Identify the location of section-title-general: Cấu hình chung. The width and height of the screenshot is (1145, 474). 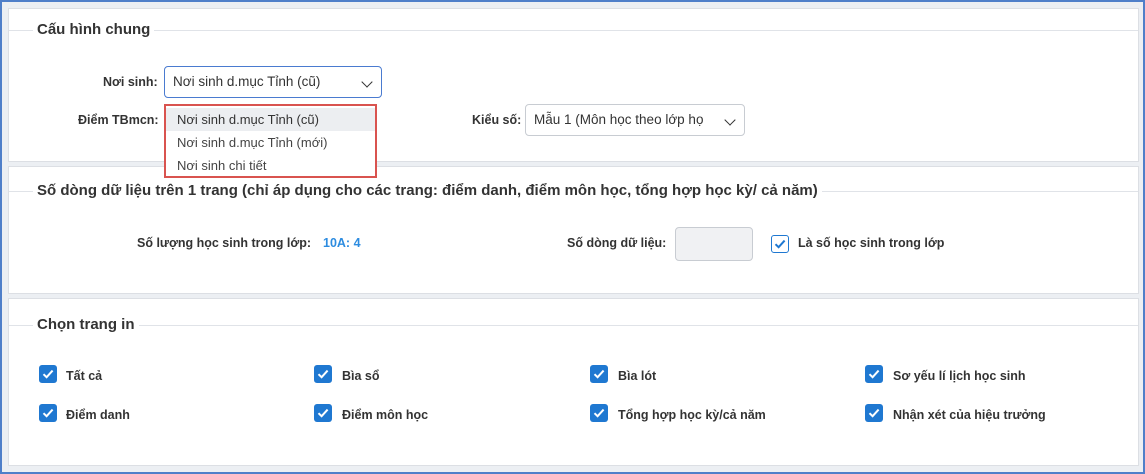
(94, 29).